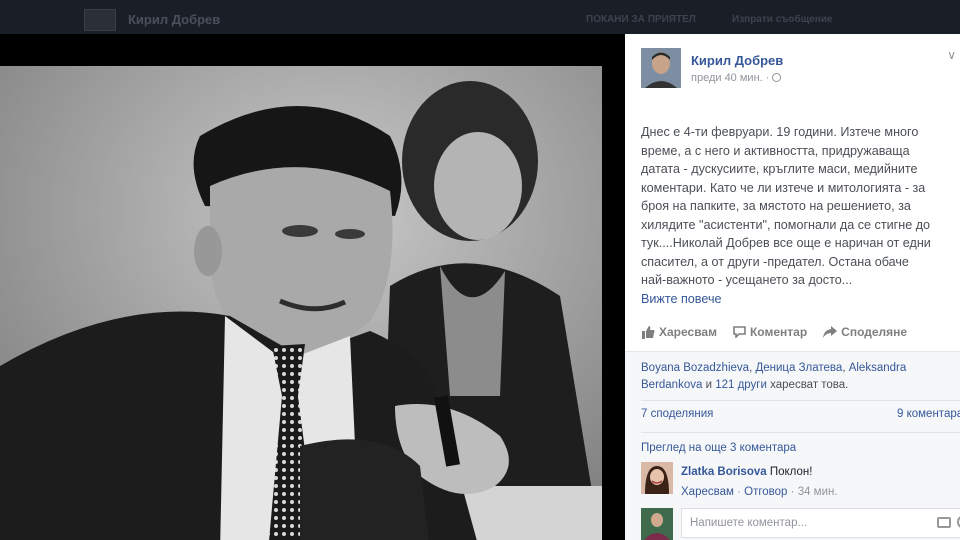 This screenshot has width=960, height=540. Describe the element at coordinates (681, 299) in the screenshot. I see `see-more-link: Вижте повече` at that location.